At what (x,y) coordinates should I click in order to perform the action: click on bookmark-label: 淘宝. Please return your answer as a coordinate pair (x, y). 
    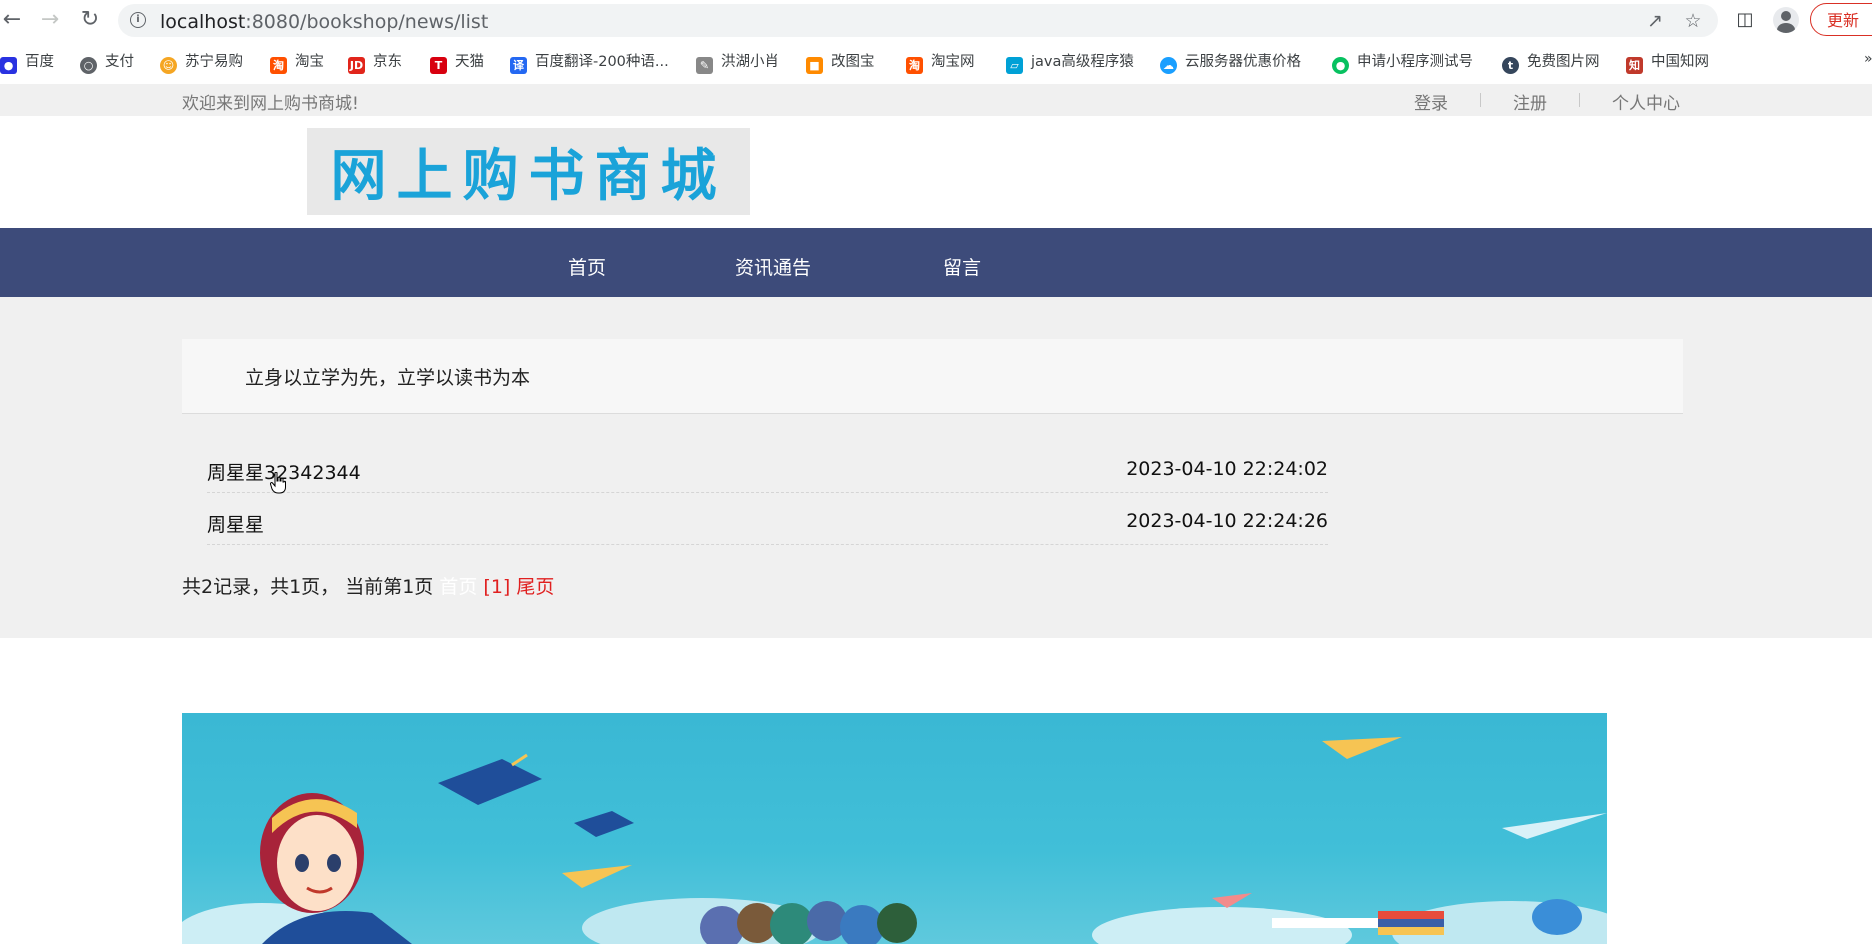
    Looking at the image, I should click on (309, 62).